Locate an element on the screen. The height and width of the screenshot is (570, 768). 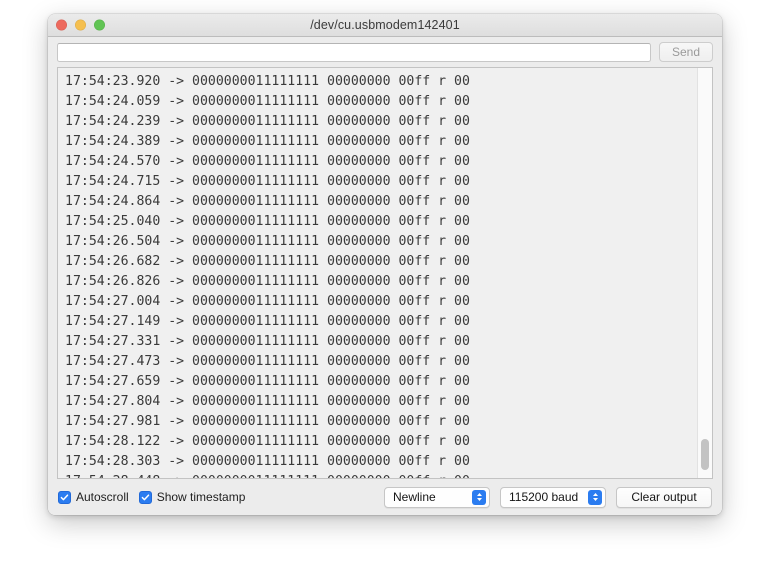
log-scrollbar-thumb is located at coordinates (705, 454).